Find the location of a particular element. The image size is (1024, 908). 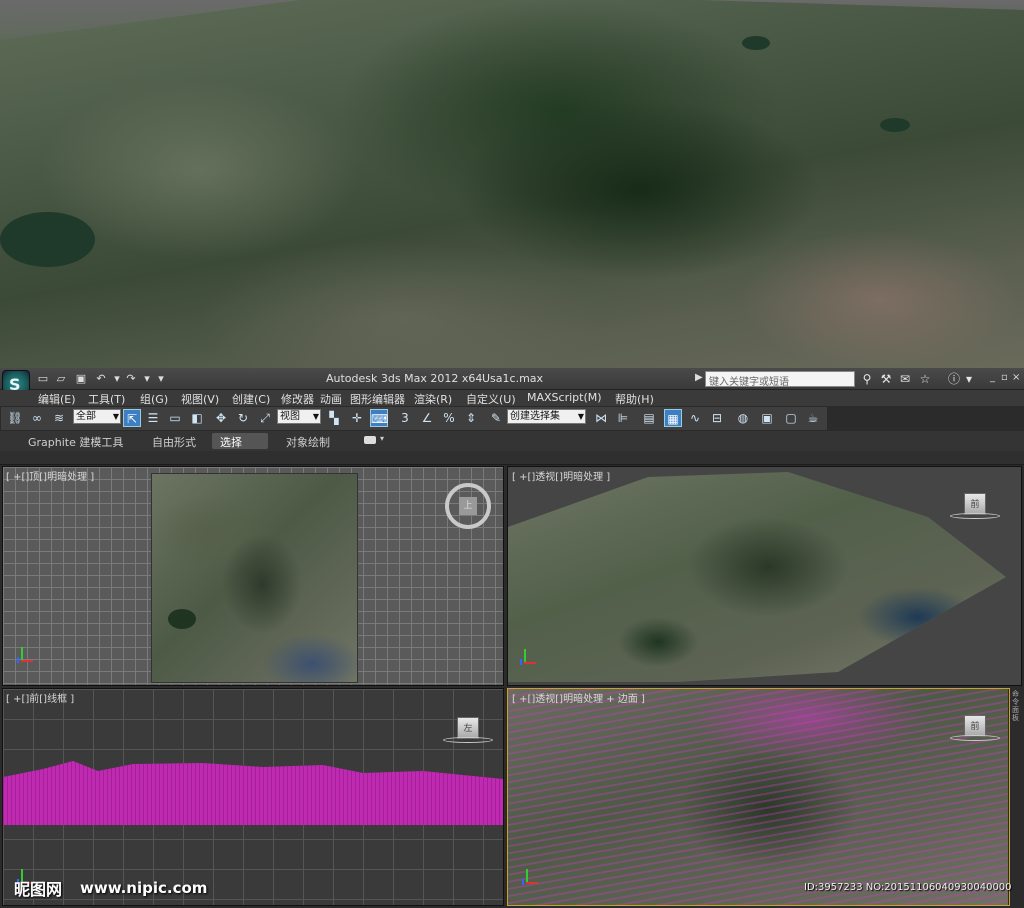

tab-freeform: 自由形式 is located at coordinates (174, 441).